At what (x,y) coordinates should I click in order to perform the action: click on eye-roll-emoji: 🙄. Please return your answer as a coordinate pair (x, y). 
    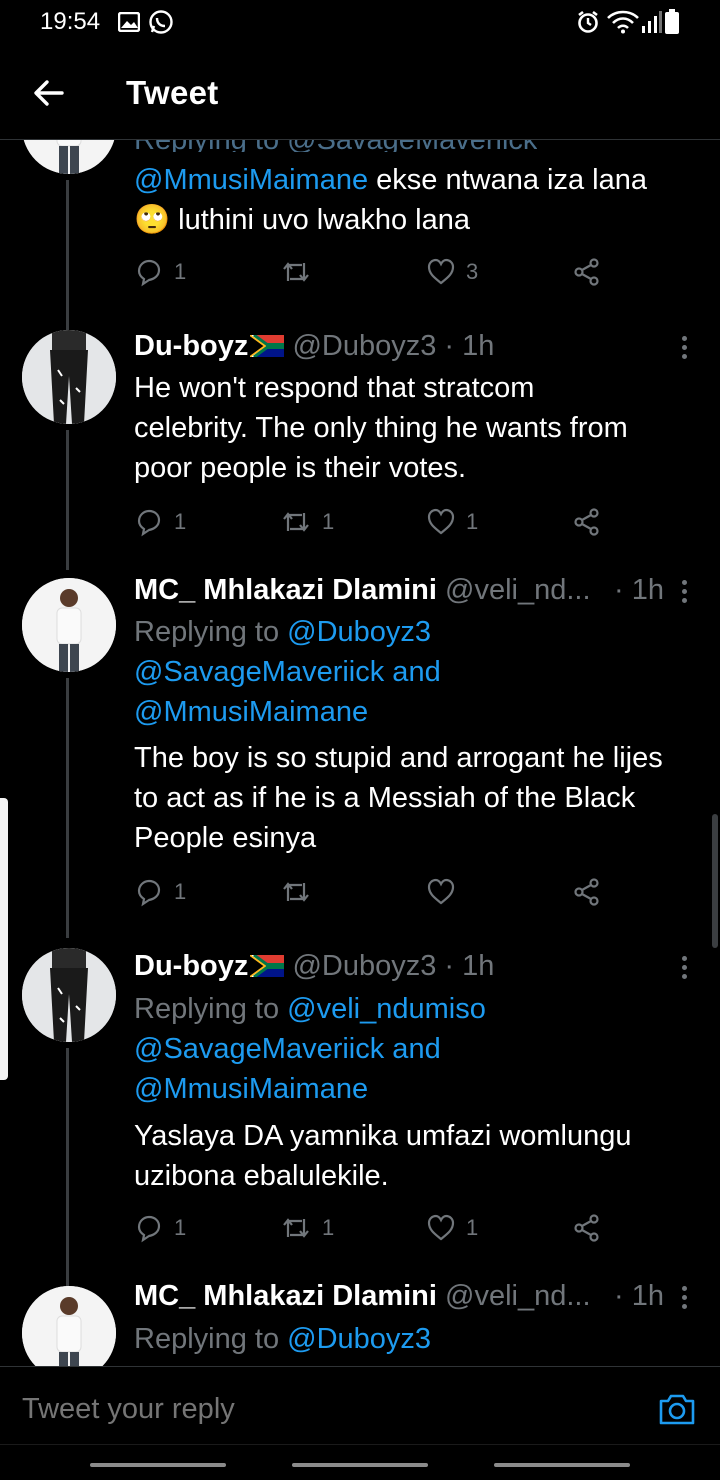
    Looking at the image, I should click on (152, 220).